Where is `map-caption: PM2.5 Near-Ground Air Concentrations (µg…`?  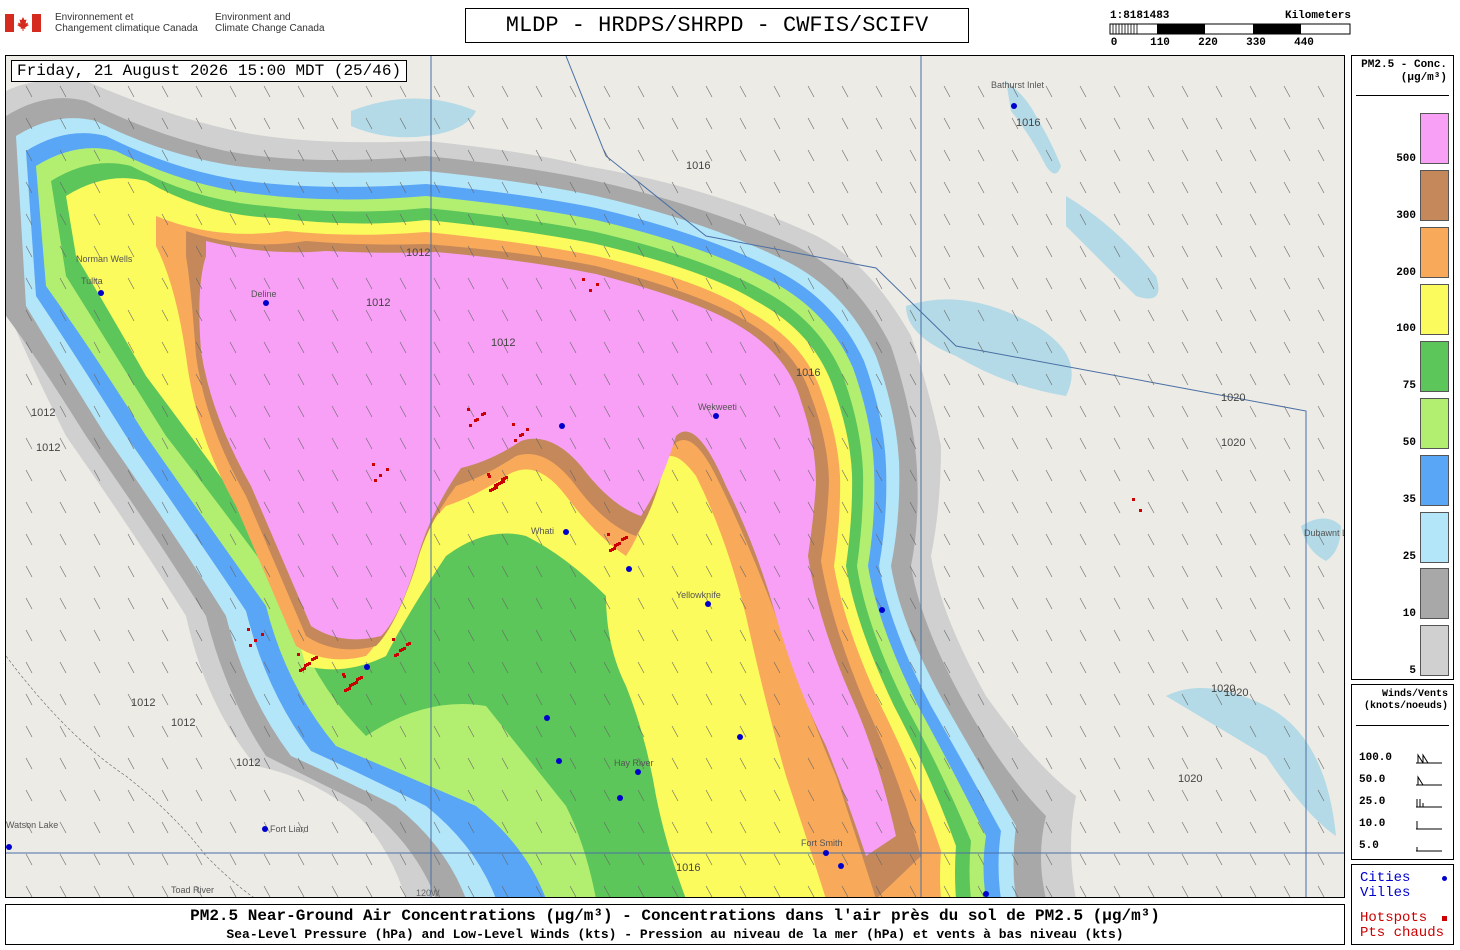 map-caption: PM2.5 Near-Ground Air Concentrations (µg… is located at coordinates (675, 924).